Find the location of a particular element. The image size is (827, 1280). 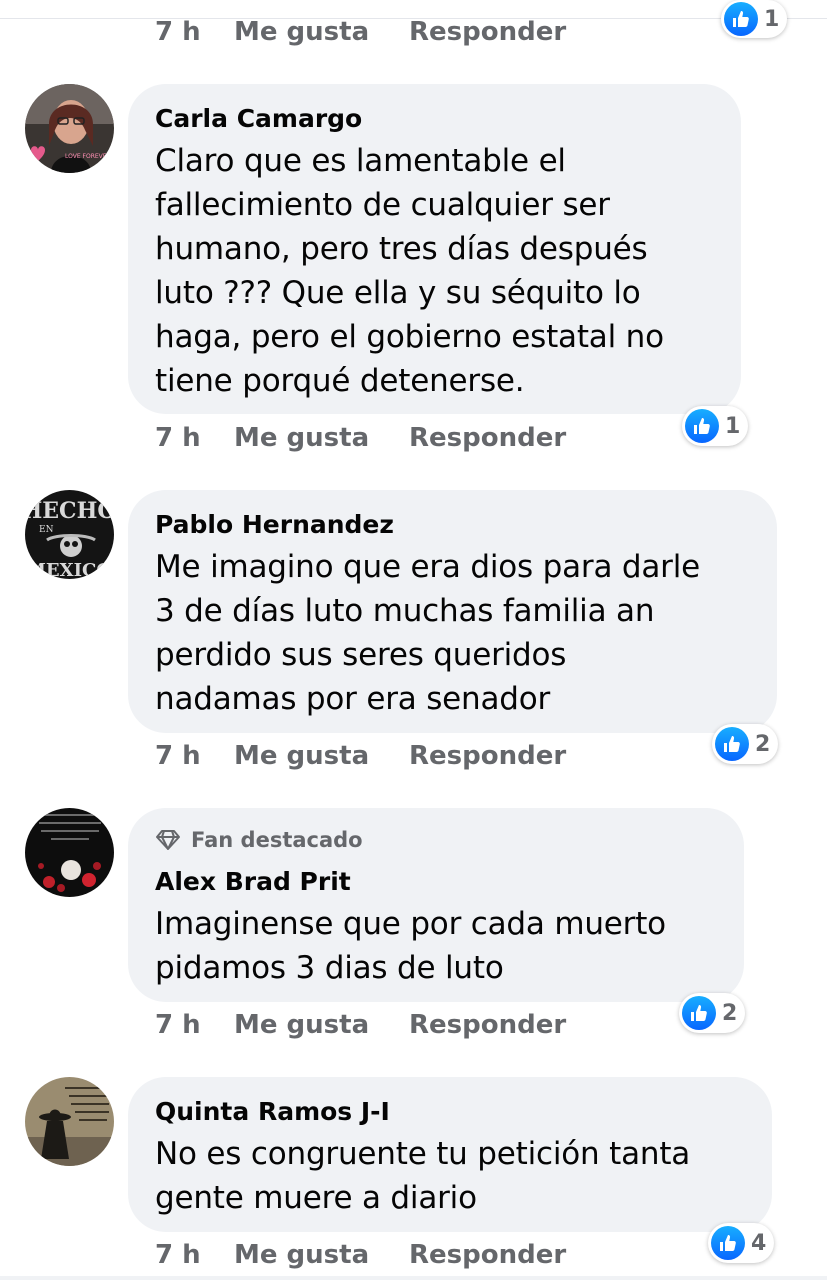

reaction-badge-top: 1 is located at coordinates (754, 19).